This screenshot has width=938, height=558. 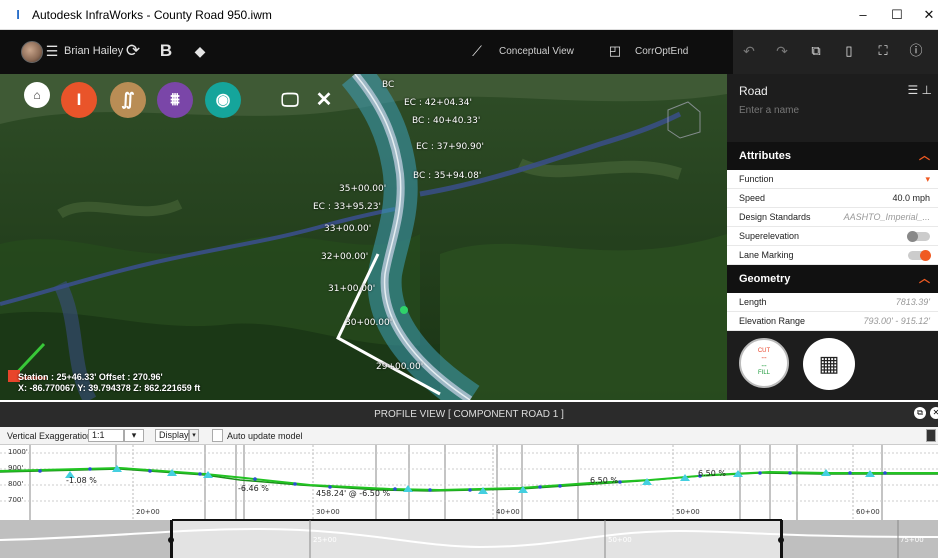 What do you see at coordinates (172, 435) in the screenshot?
I see `display-select: Display` at bounding box center [172, 435].